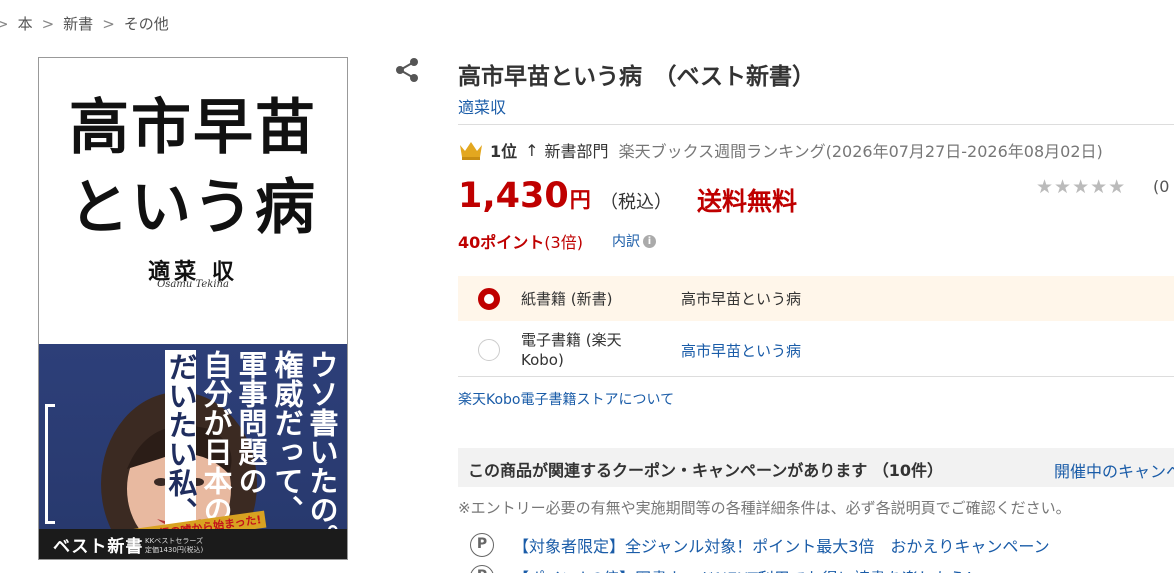 The image size is (1174, 573). Describe the element at coordinates (636, 77) in the screenshot. I see `product-title: 高市早苗という病 （ベスト新書）` at that location.